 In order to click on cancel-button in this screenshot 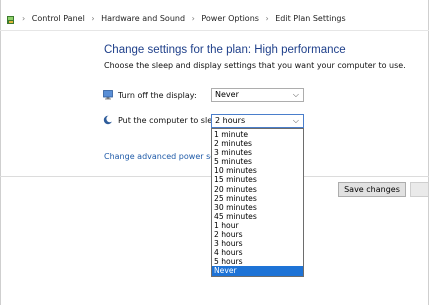, I will do `click(419, 189)`.